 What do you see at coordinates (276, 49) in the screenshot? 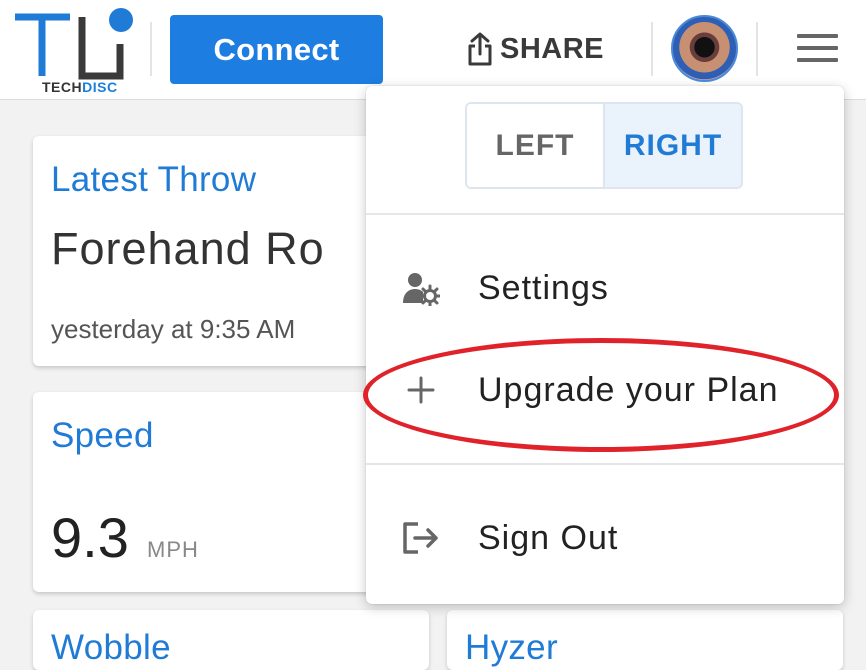
I see `connect-button: Connect` at bounding box center [276, 49].